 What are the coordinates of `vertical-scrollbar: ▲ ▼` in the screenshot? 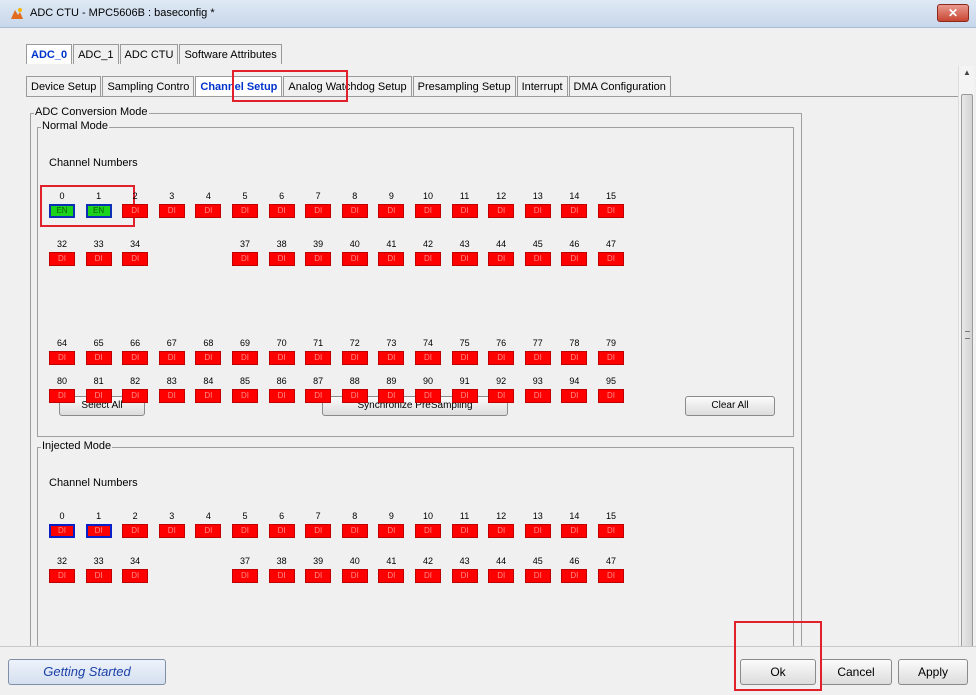 It's located at (966, 370).